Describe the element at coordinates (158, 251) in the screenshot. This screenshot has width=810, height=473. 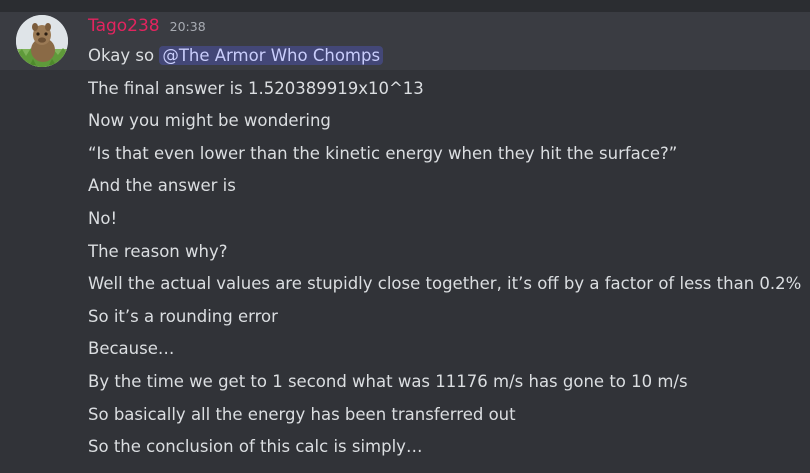
I see `message-line: The reason why?` at that location.